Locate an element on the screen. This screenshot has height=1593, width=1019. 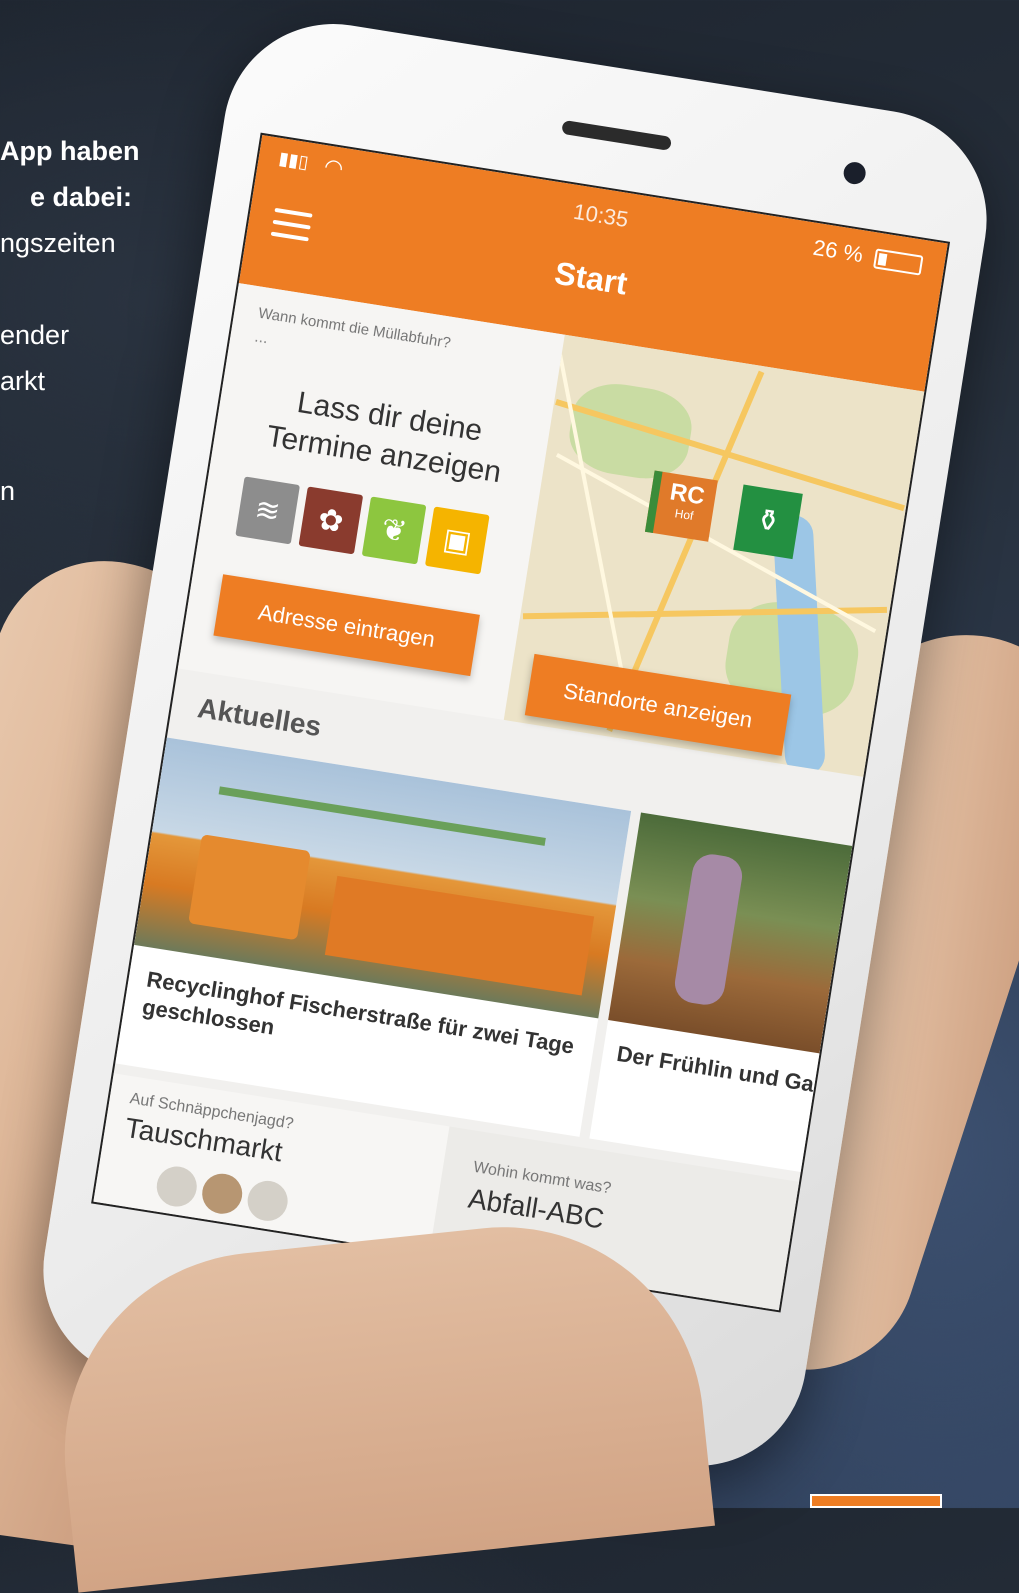
promo-line-5: arkt is located at coordinates (23, 381).